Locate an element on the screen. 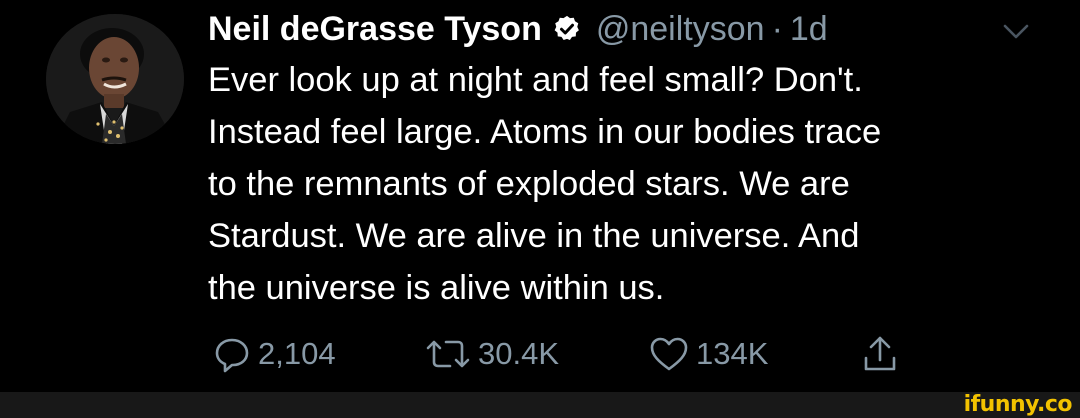  verified-badge-icon is located at coordinates (567, 29).